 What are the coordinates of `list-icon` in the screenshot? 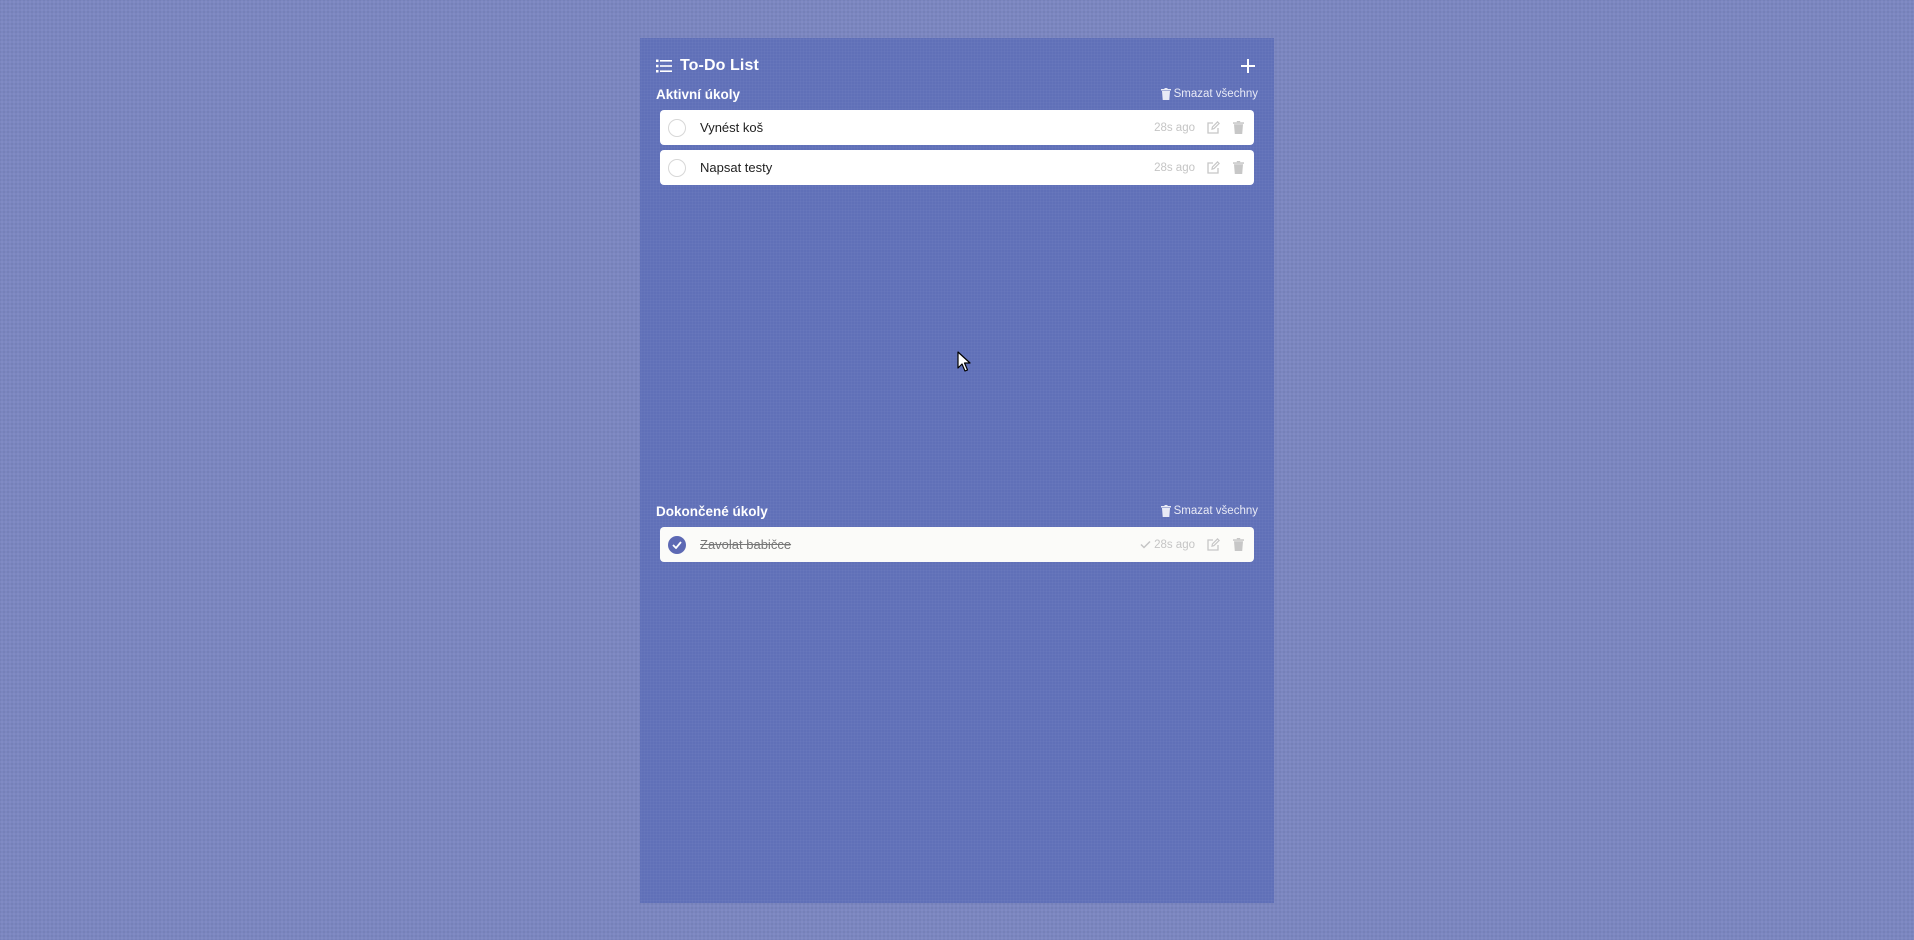 It's located at (664, 66).